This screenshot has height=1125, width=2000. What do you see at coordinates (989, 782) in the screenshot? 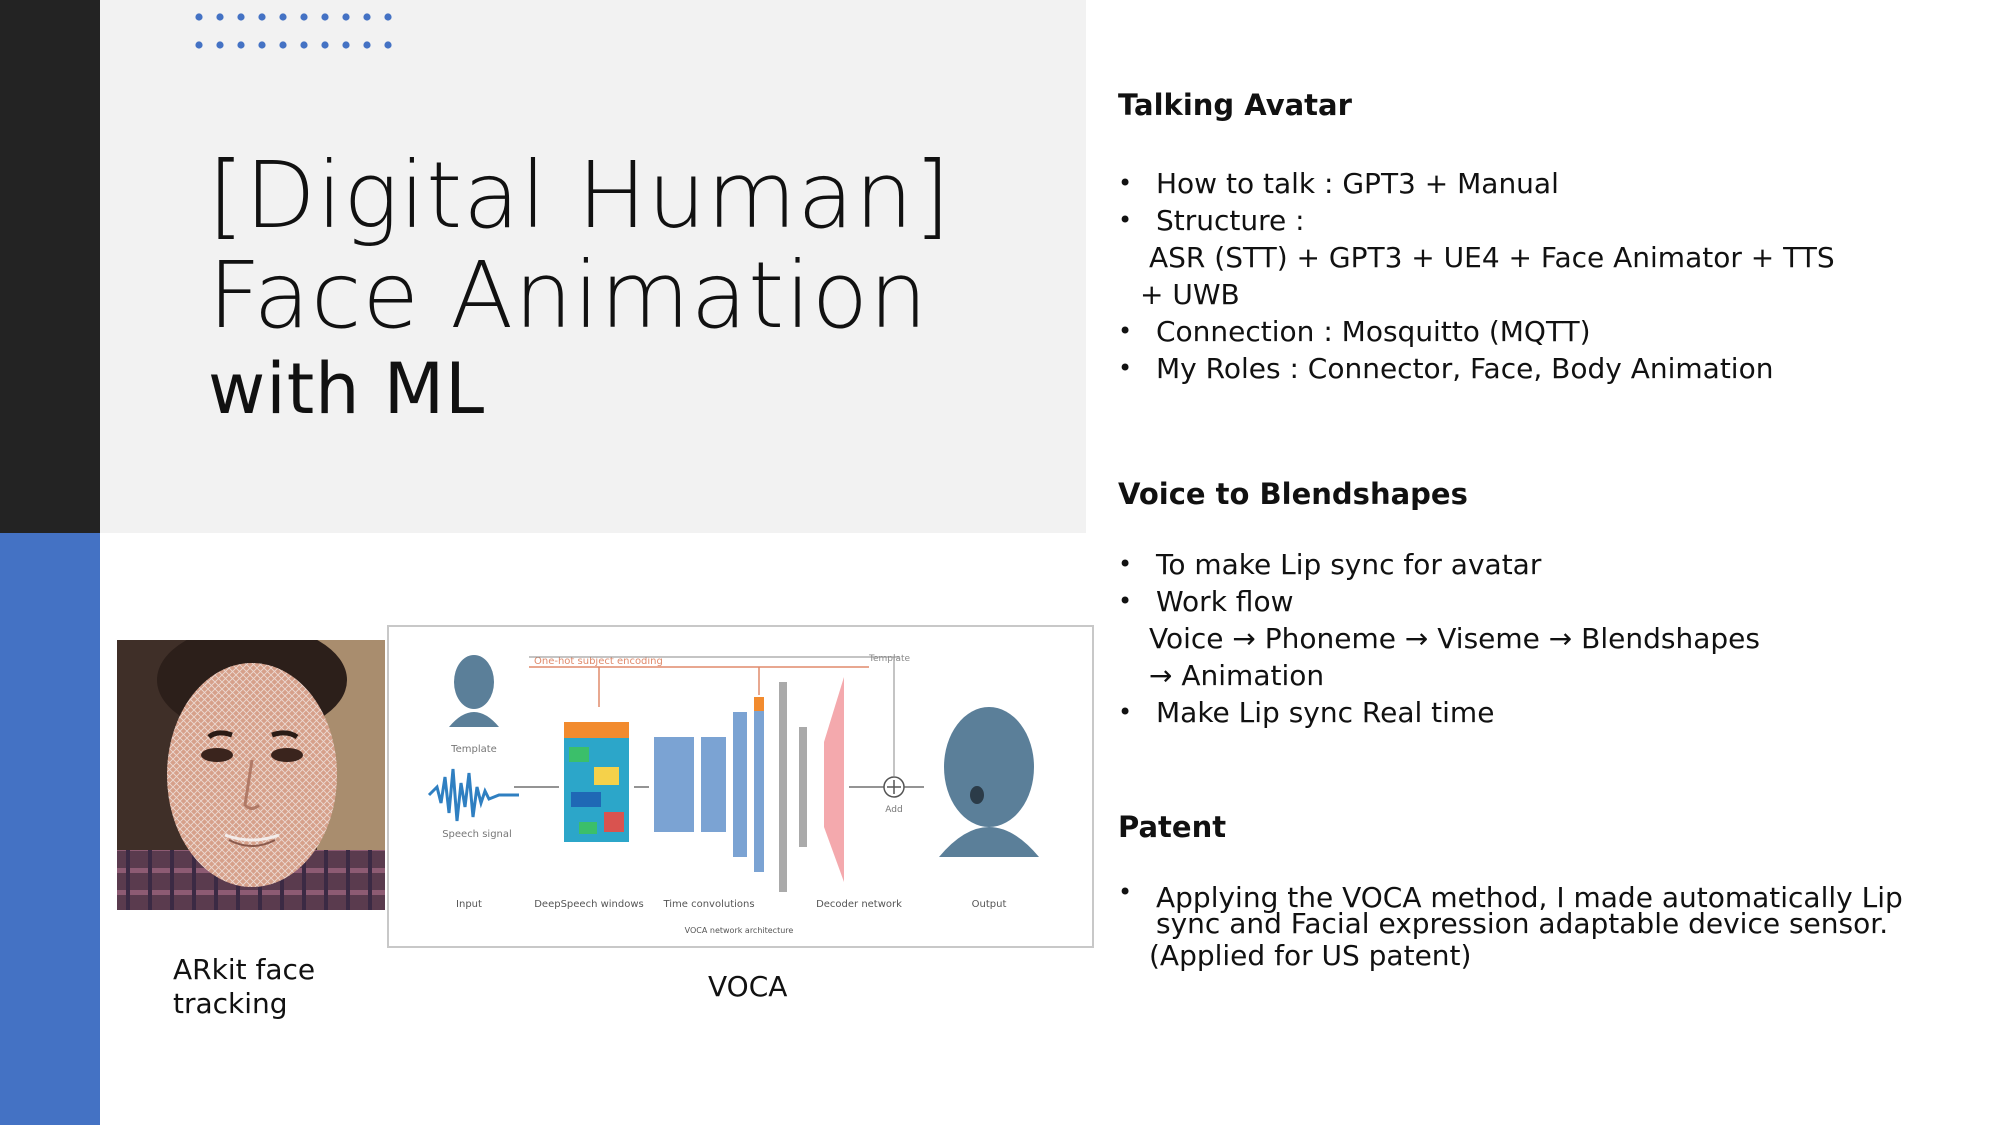
I see `output-head-icon` at bounding box center [989, 782].